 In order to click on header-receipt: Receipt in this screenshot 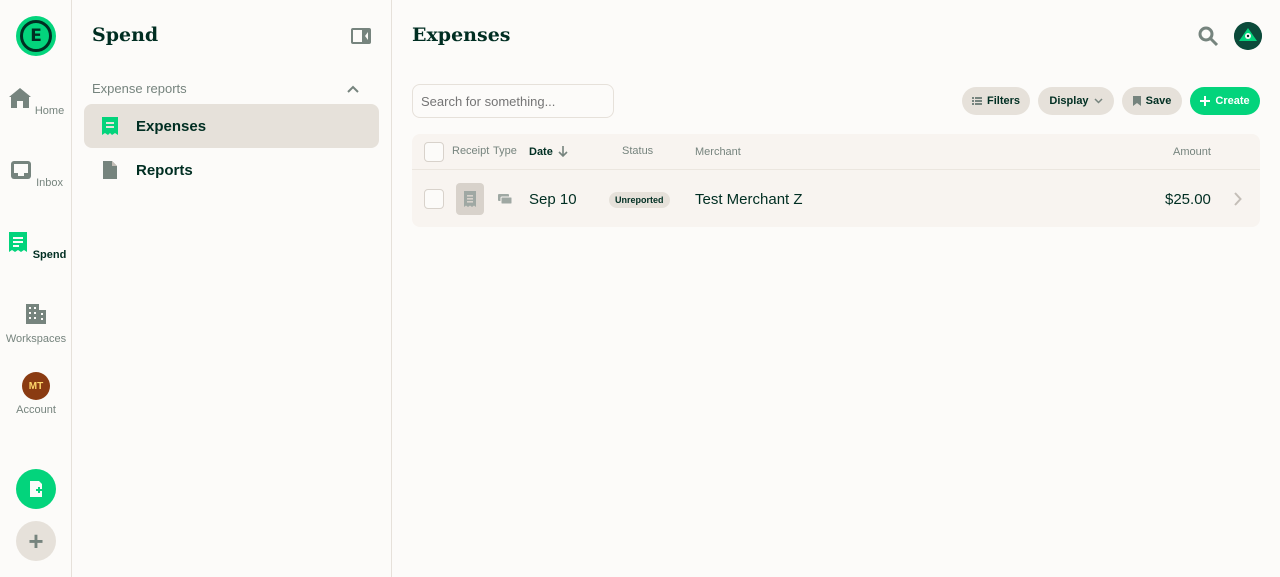, I will do `click(471, 151)`.